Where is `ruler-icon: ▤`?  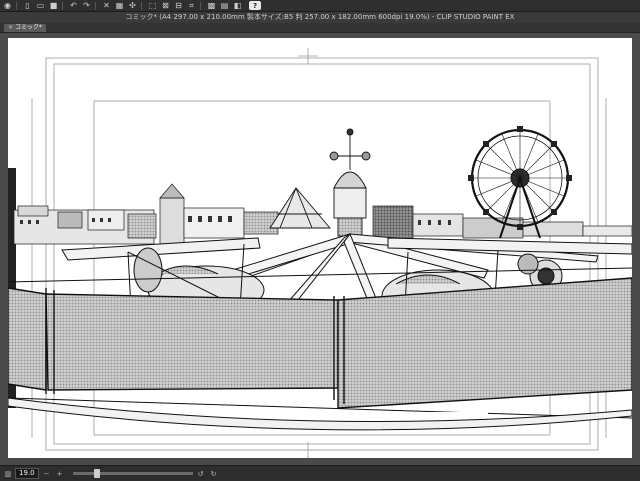
ruler-icon: ▤ is located at coordinates (224, 5).